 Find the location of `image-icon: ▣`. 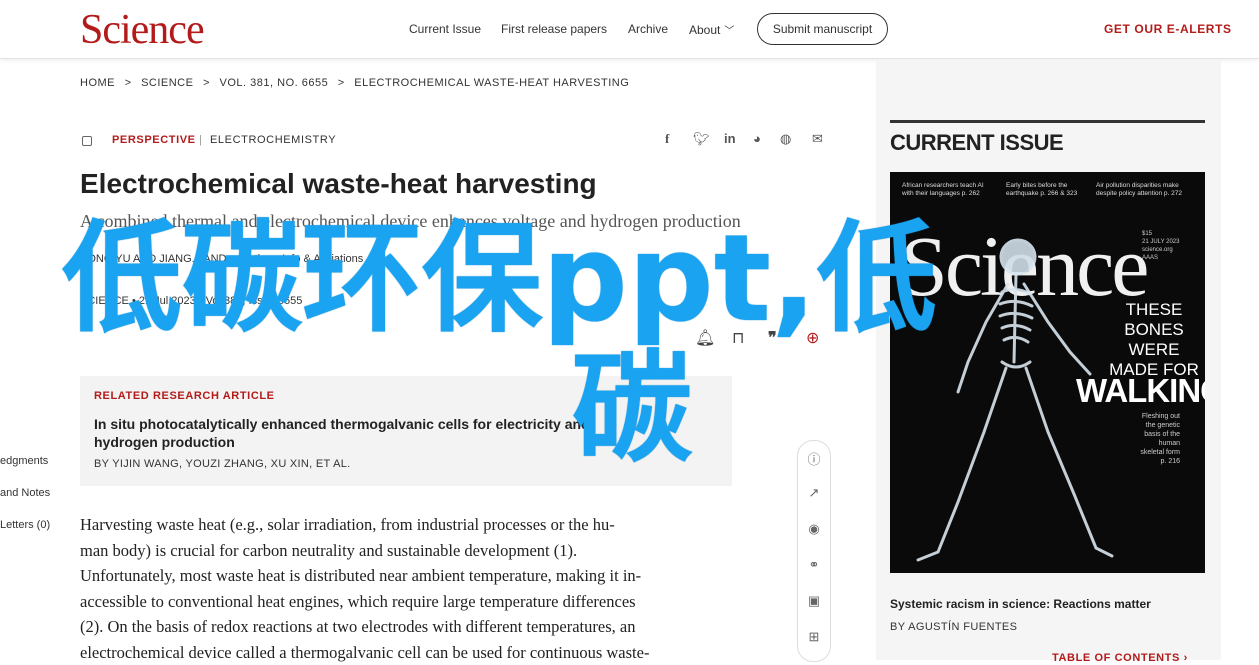

image-icon: ▣ is located at coordinates (814, 601).